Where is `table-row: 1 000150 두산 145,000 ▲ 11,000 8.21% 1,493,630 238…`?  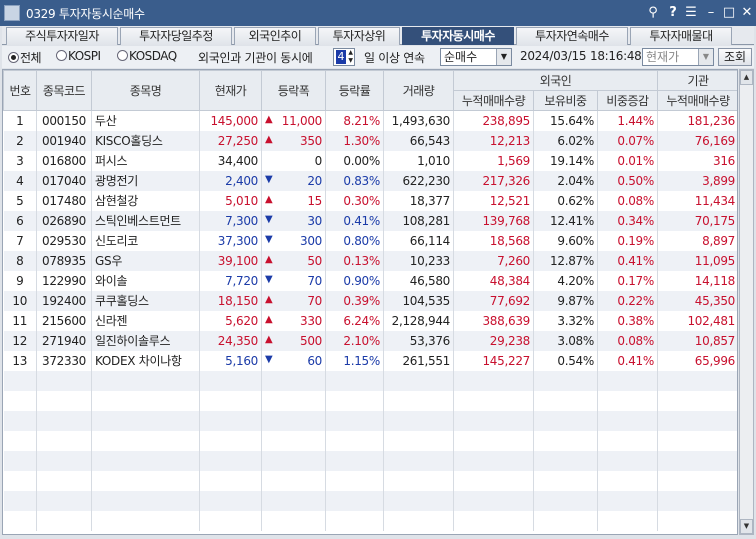
table-row: 1 000150 두산 145,000 ▲ 11,000 8.21% 1,493,630 238… is located at coordinates (370, 120).